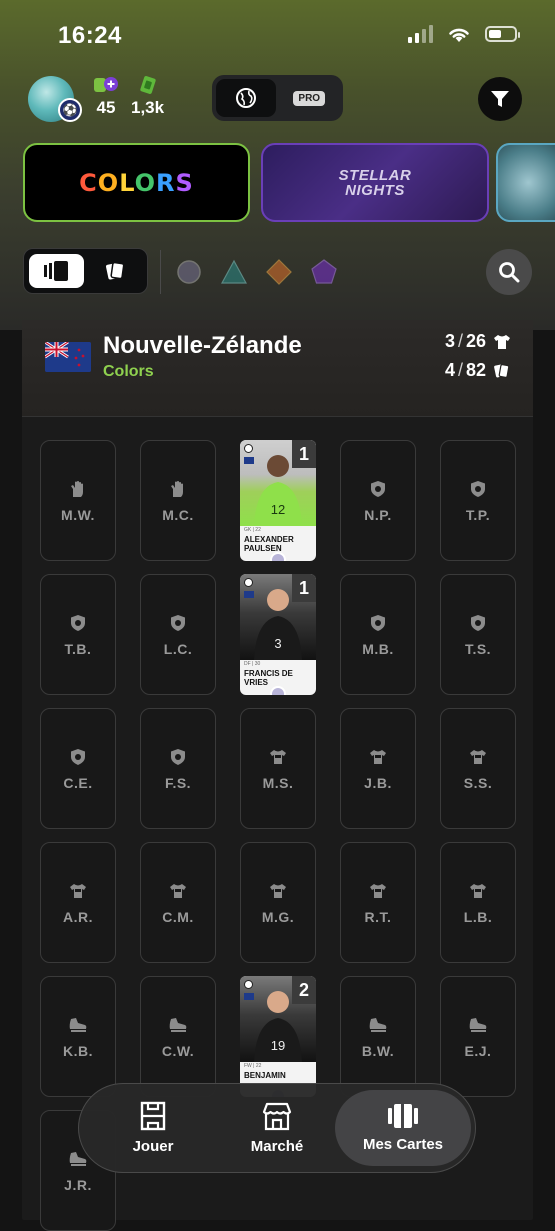 The width and height of the screenshot is (555, 1231). I want to click on mode-pro-button: PRO, so click(310, 98).